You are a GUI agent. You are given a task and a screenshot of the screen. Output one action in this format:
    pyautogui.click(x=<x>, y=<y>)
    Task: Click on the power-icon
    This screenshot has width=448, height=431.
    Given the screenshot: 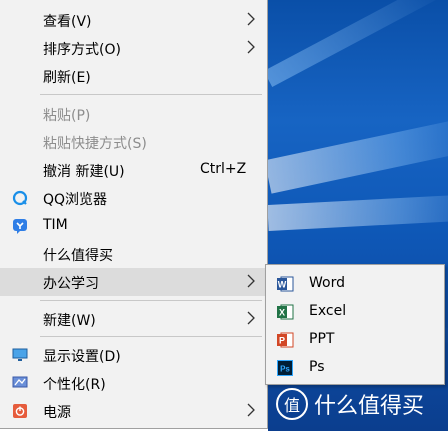 What is the action you would take?
    pyautogui.click(x=20, y=411)
    